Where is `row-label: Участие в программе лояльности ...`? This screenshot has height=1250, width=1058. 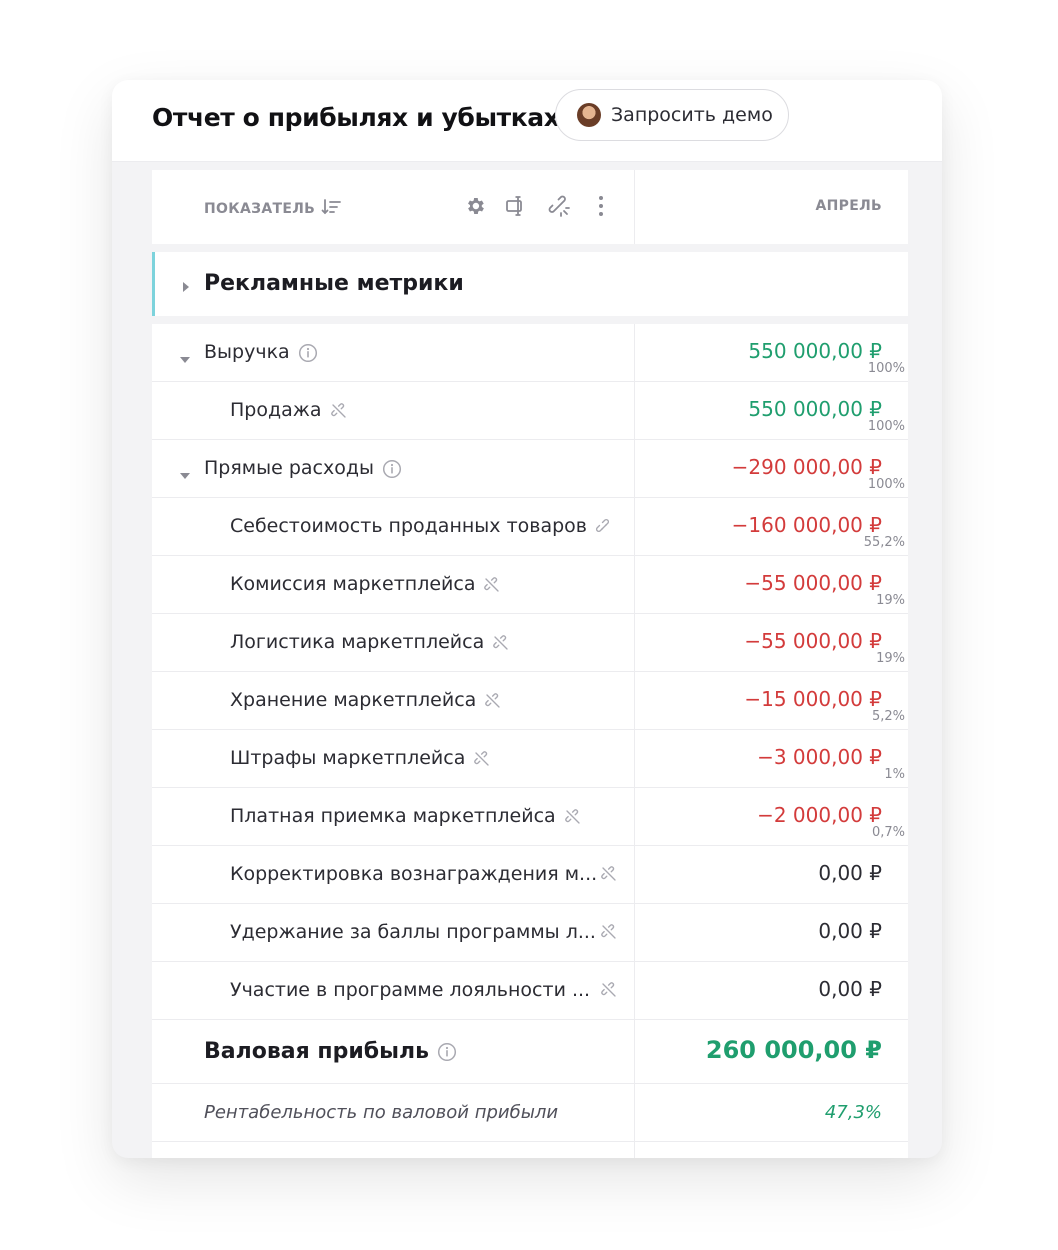
row-label: Участие в программе лояльности ... is located at coordinates (410, 990).